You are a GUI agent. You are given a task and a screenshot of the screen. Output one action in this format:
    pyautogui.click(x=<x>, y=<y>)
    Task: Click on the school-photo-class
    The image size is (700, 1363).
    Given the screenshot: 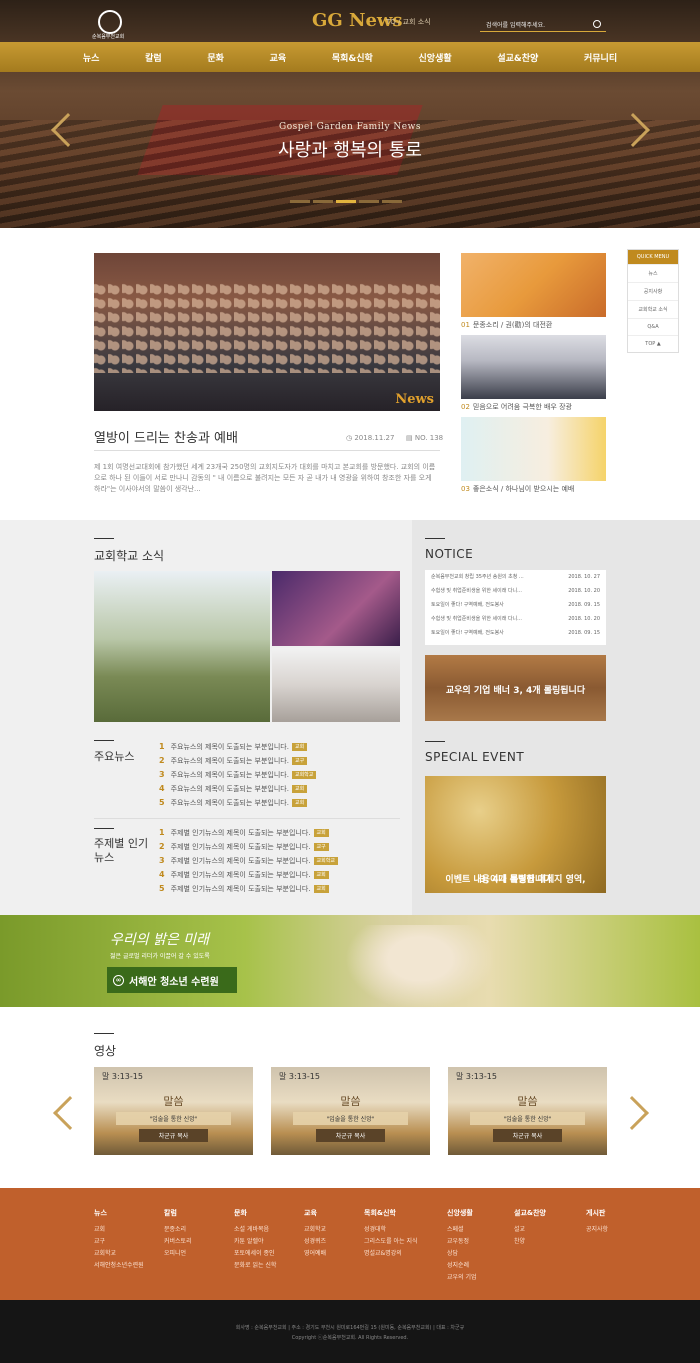 What is the action you would take?
    pyautogui.click(x=336, y=685)
    